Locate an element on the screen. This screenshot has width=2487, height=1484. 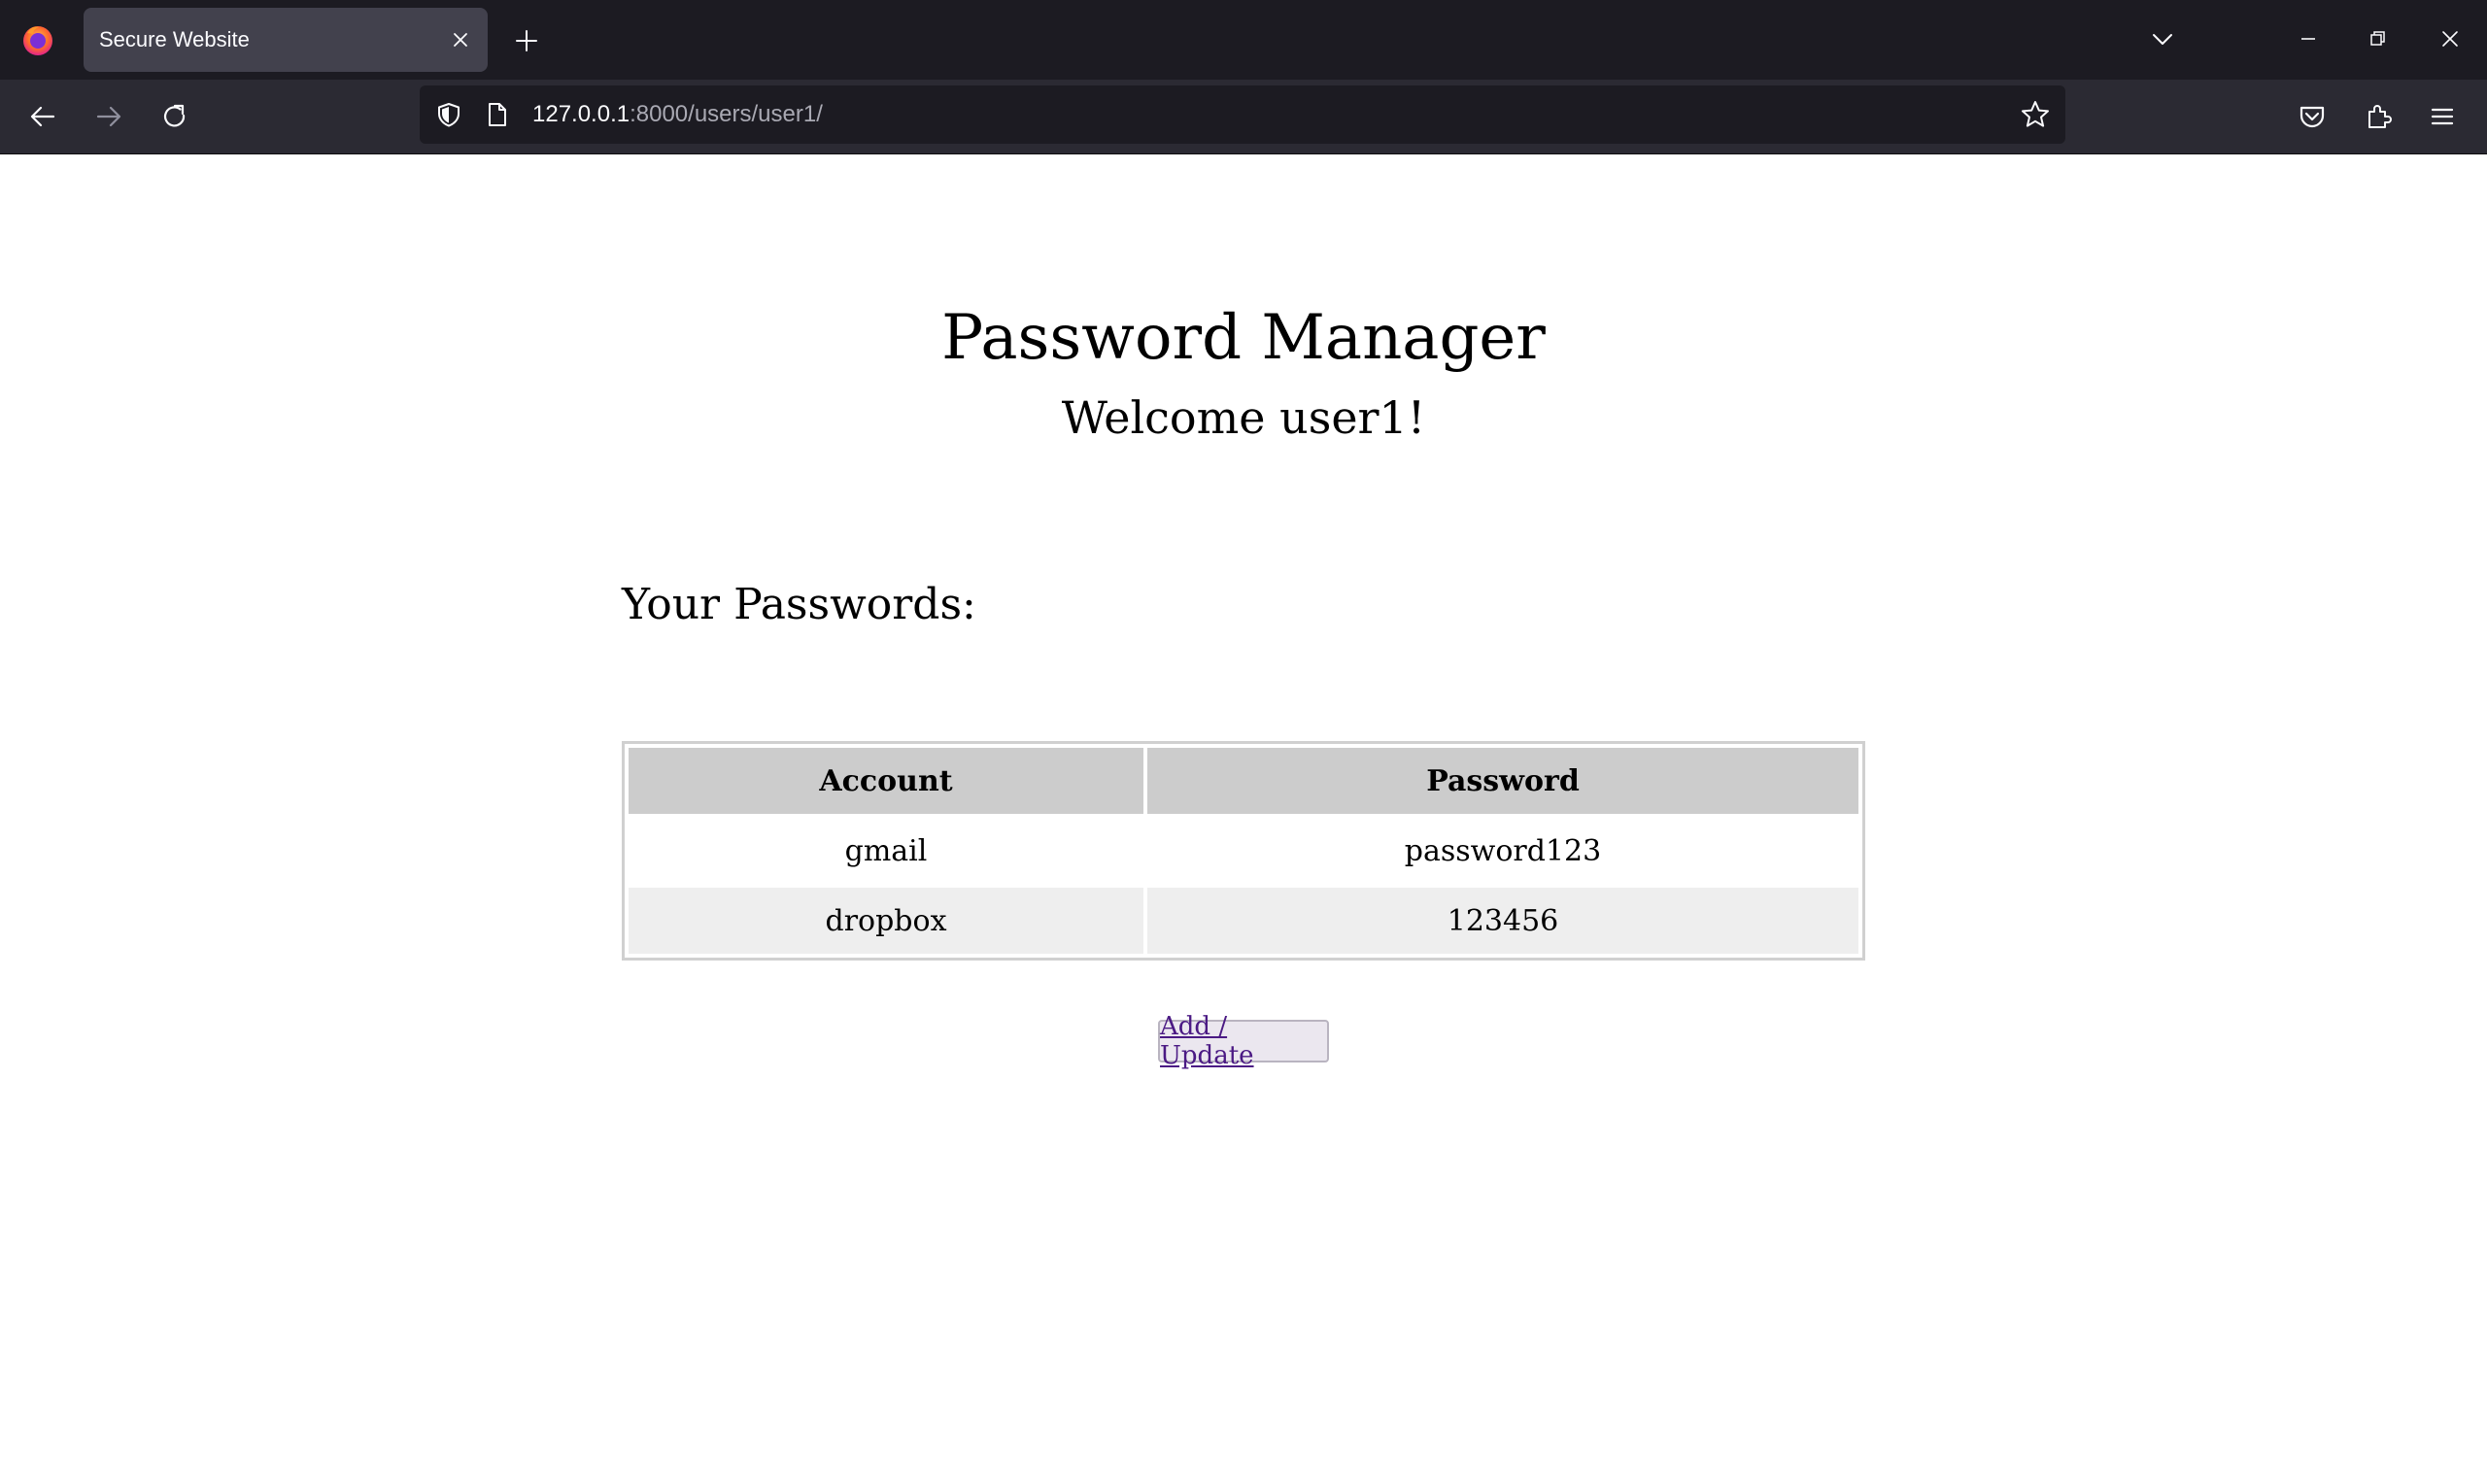
url-host: 127.0.0.1 is located at coordinates (581, 114).